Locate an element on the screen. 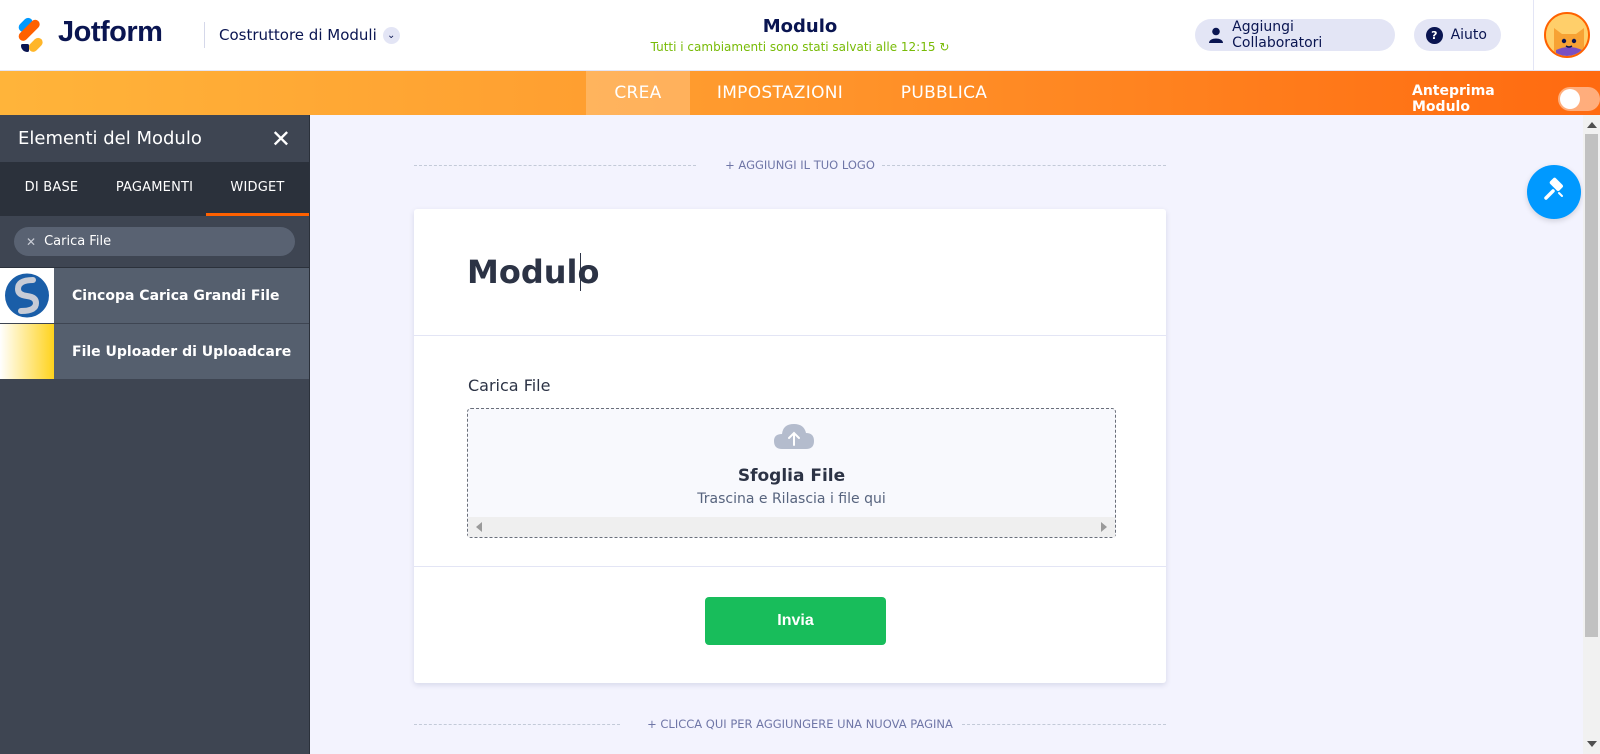 Image resolution: width=1600 pixels, height=754 pixels. panel-title: Elementi del Modulo is located at coordinates (110, 138).